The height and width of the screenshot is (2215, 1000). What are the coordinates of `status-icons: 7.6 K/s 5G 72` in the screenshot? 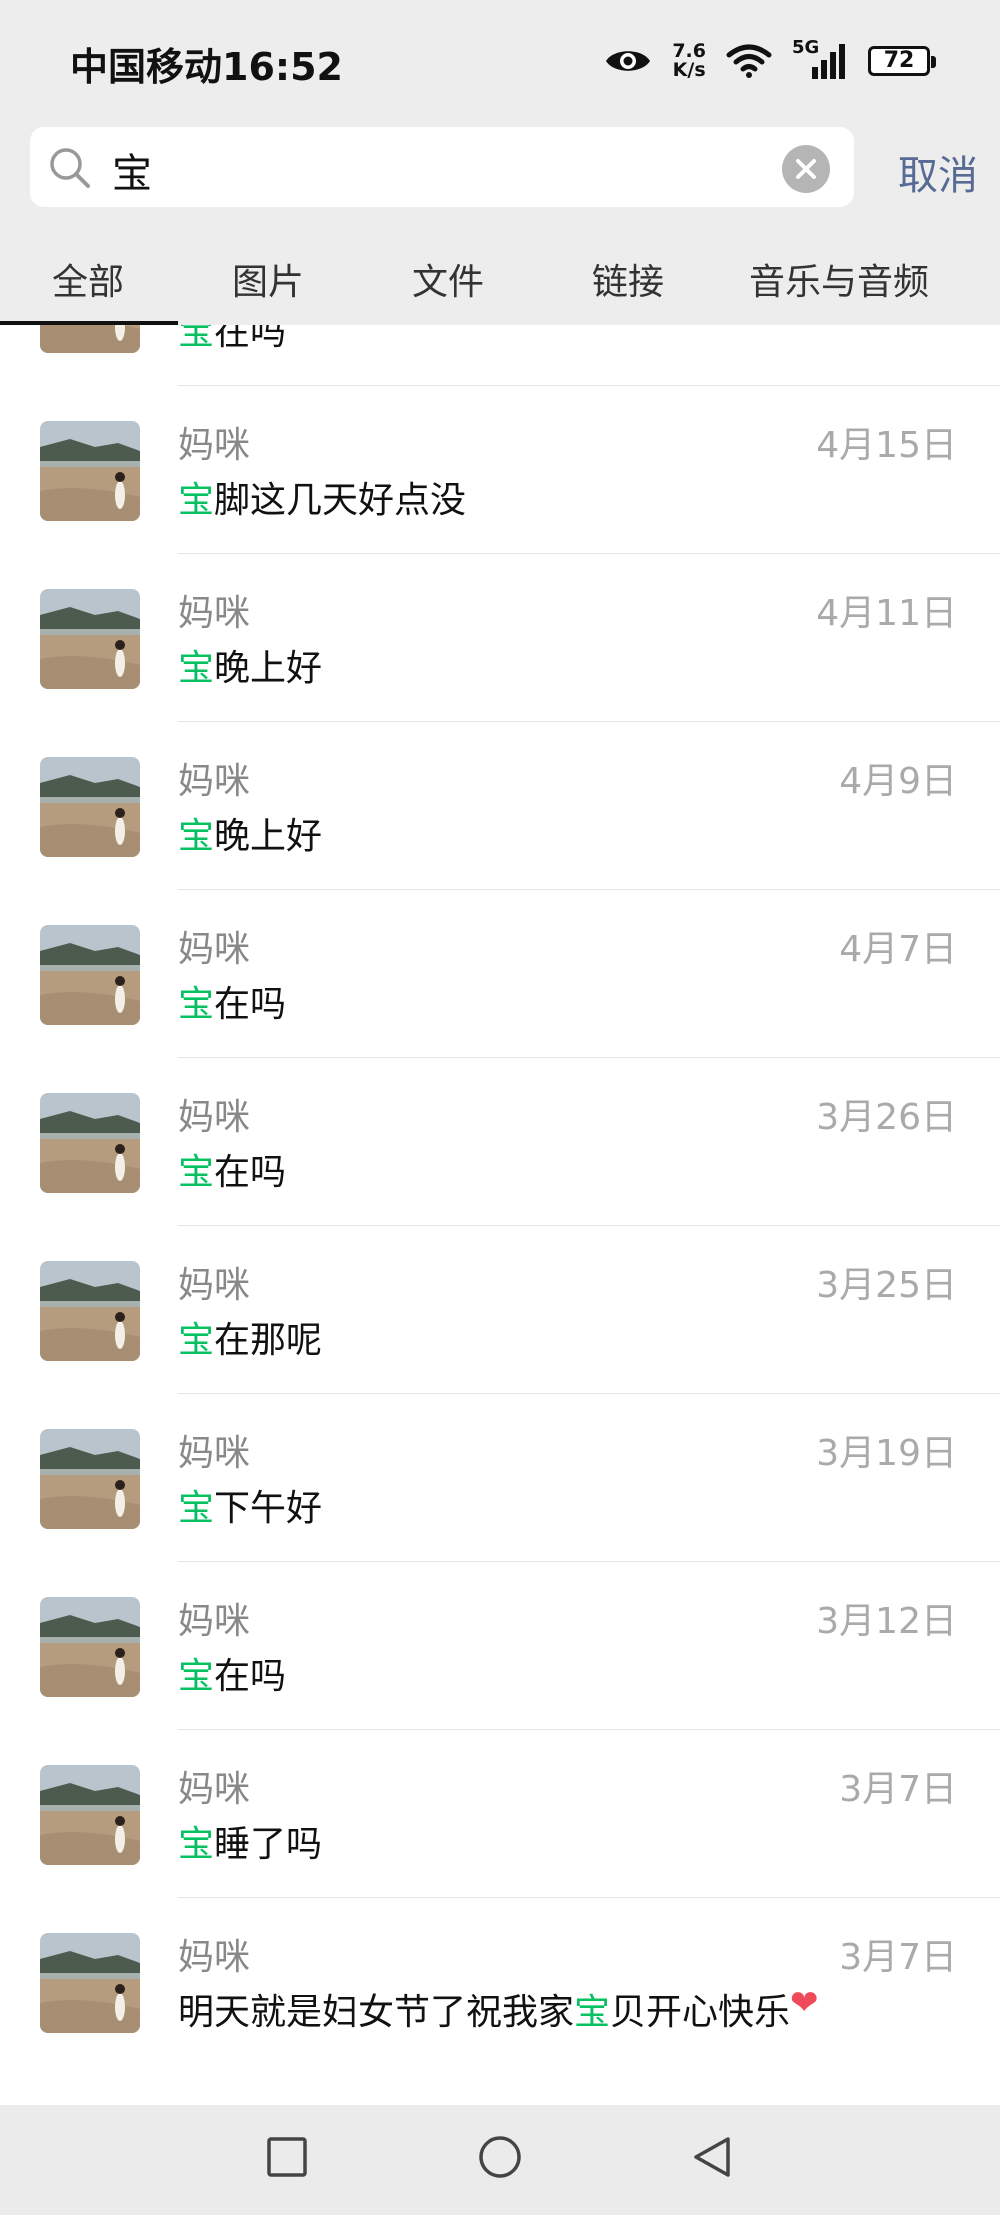 It's located at (770, 60).